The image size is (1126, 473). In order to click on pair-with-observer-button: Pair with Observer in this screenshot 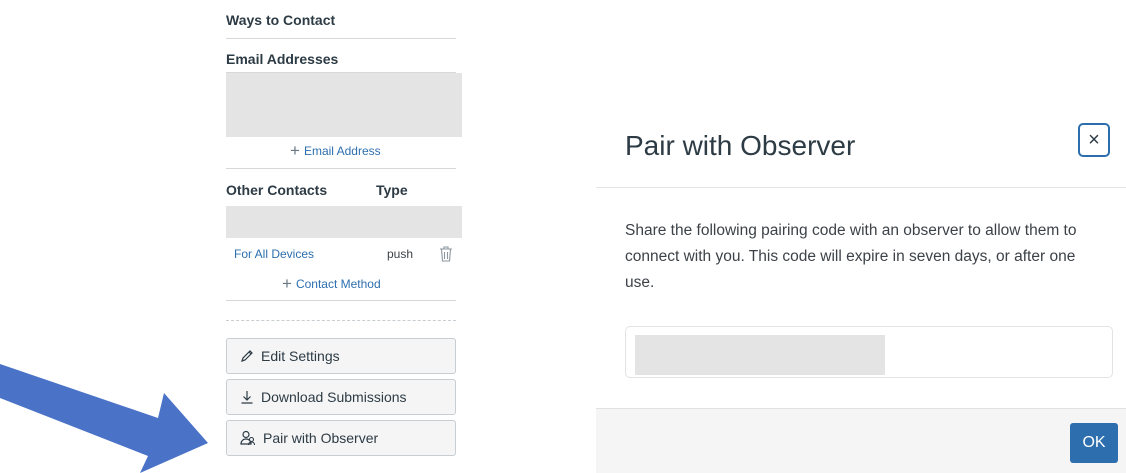, I will do `click(341, 438)`.